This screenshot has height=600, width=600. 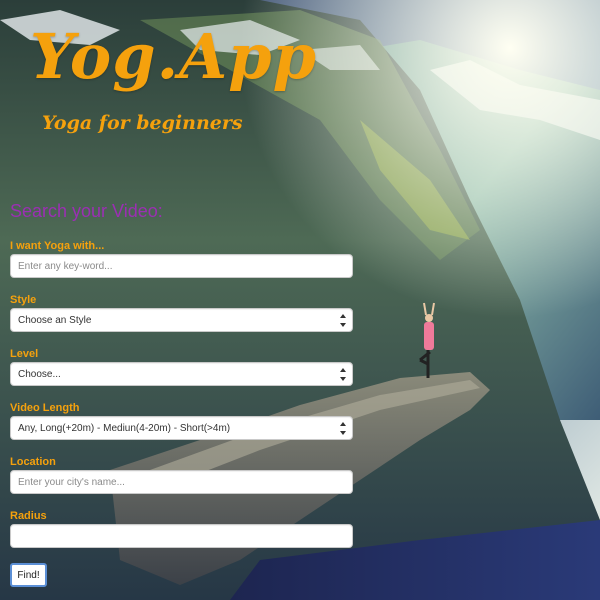 What do you see at coordinates (173, 56) in the screenshot?
I see `brand-logo-title: Yog.App` at bounding box center [173, 56].